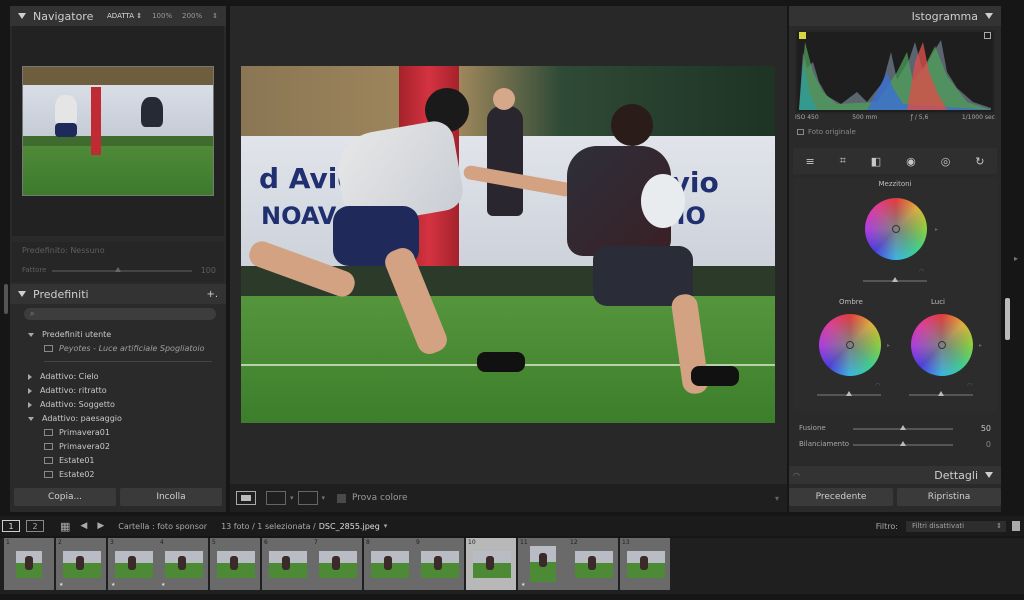 This screenshot has width=1024, height=600. What do you see at coordinates (122, 271) in the screenshot?
I see `preset-amount-slider` at bounding box center [122, 271].